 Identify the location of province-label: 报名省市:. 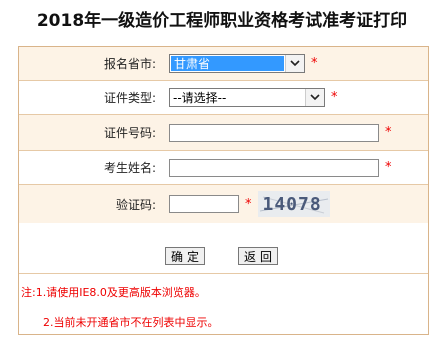
(129, 64).